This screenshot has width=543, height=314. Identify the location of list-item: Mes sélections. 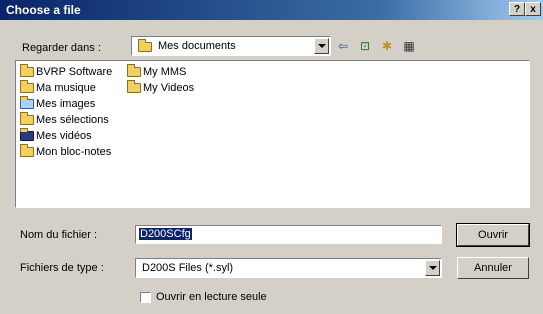
(64, 120).